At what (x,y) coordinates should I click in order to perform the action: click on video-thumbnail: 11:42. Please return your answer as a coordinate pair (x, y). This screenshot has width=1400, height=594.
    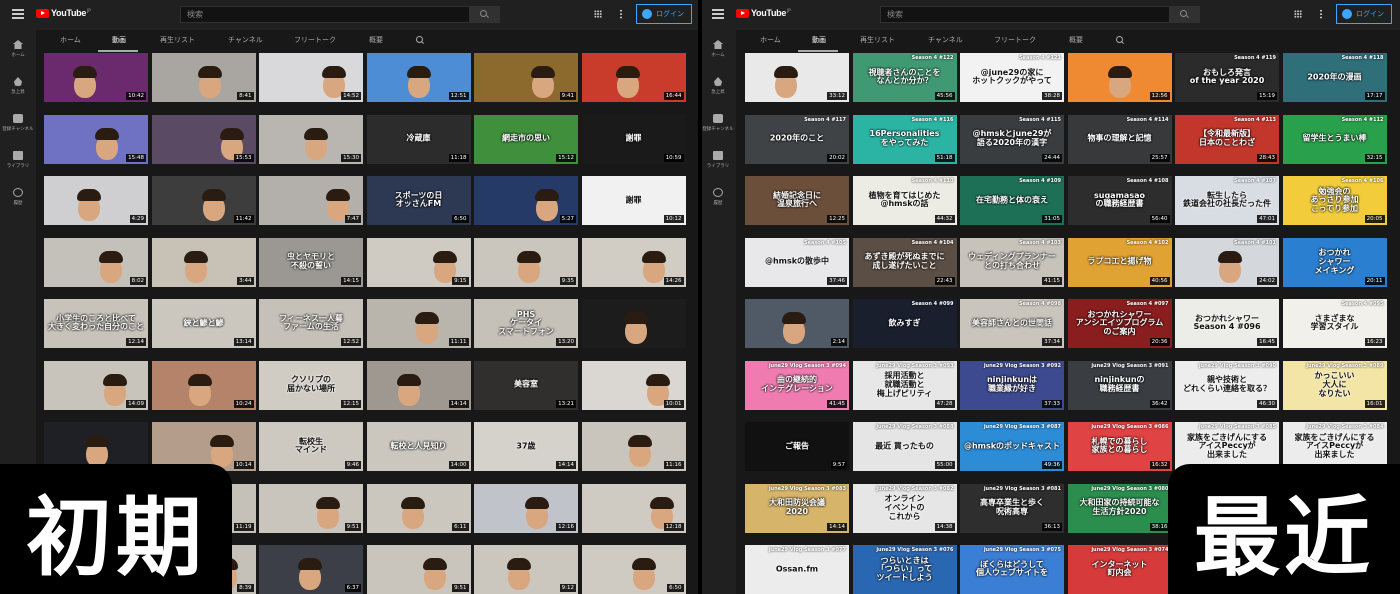
    Looking at the image, I should click on (203, 200).